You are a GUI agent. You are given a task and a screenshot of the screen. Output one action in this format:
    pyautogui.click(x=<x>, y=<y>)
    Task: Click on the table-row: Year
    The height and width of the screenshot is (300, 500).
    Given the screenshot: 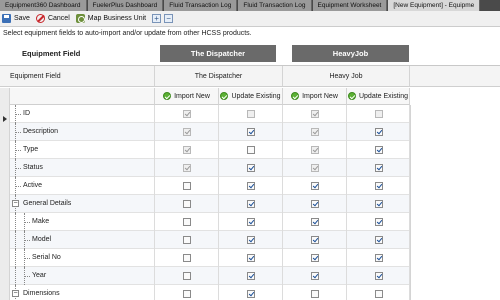 What is the action you would take?
    pyautogui.click(x=210, y=276)
    